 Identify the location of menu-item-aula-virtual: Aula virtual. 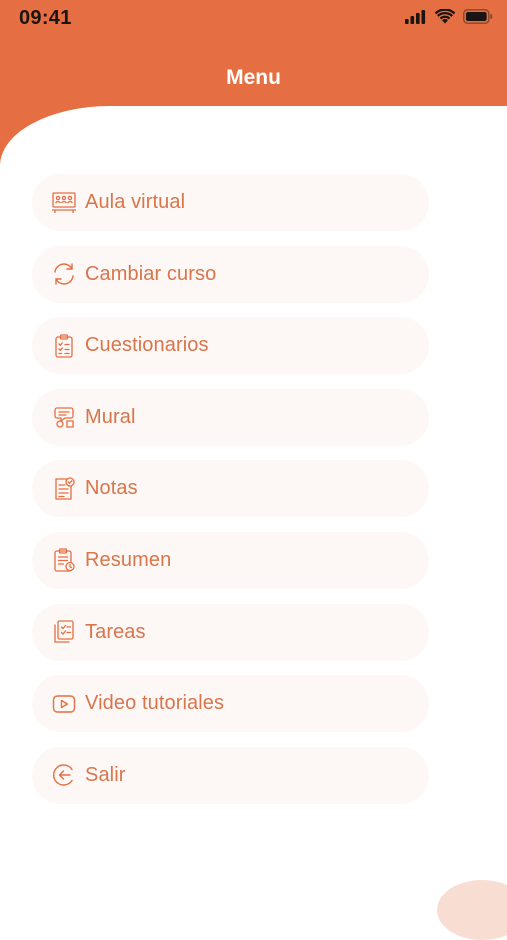
(230, 202).